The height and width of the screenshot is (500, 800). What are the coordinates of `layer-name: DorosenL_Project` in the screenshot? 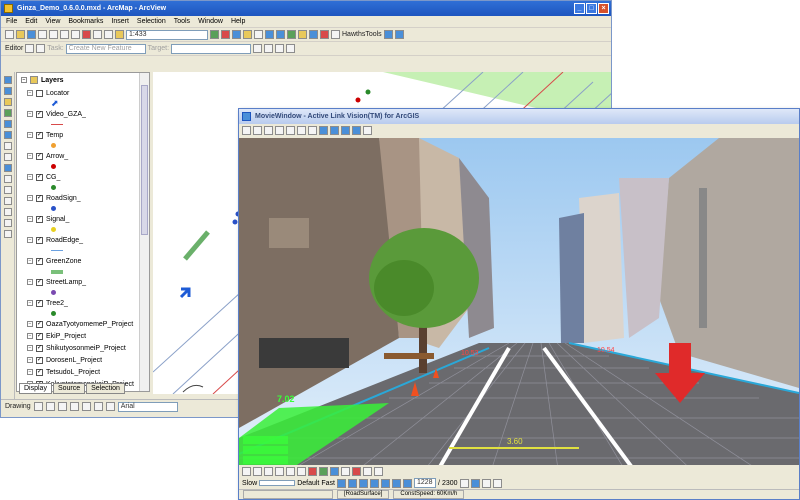 It's located at (74, 360).